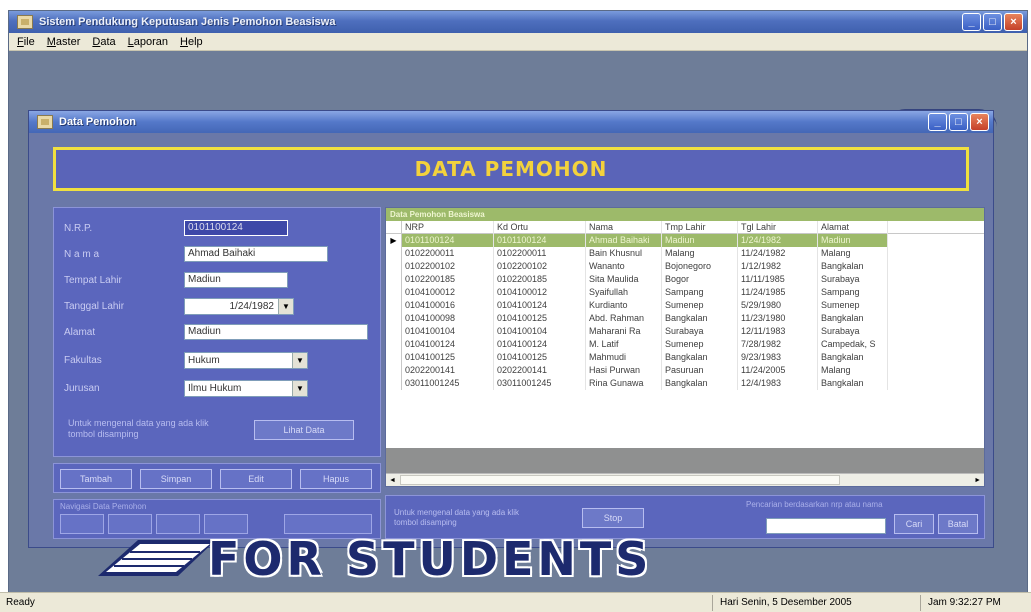 Image resolution: width=1031 pixels, height=612 pixels. Describe the element at coordinates (778, 383) in the screenshot. I see `table-cell: 12/4/1983` at that location.